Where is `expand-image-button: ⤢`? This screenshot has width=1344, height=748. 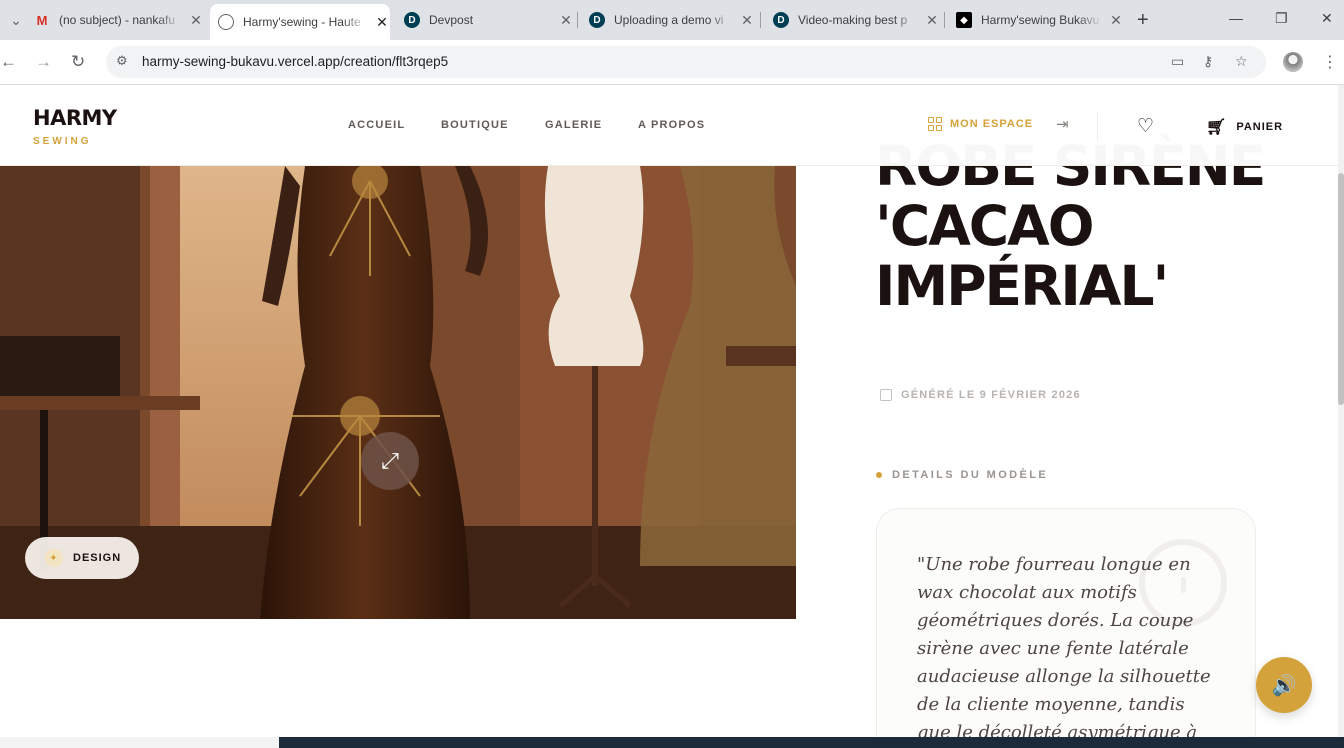
expand-image-button: ⤢ is located at coordinates (390, 461).